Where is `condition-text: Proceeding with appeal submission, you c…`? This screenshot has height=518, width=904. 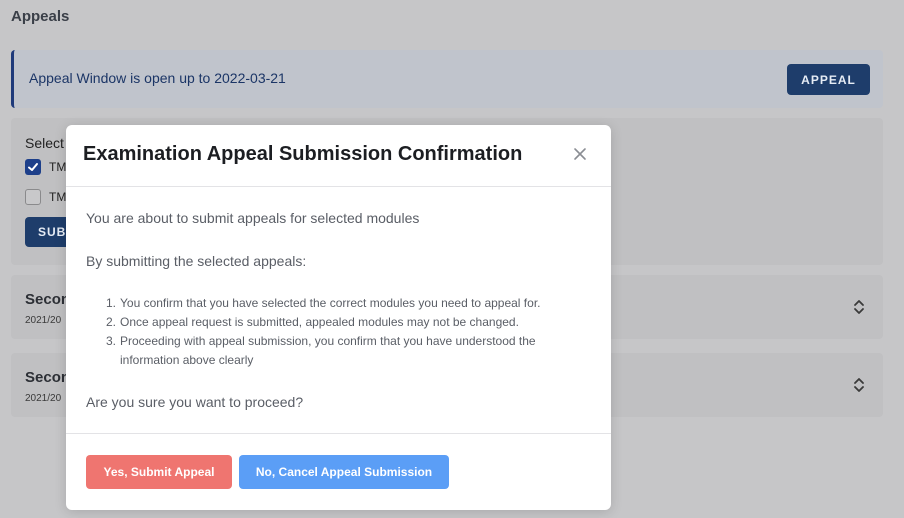
condition-text: Proceeding with appeal submission, you c… is located at coordinates (328, 350).